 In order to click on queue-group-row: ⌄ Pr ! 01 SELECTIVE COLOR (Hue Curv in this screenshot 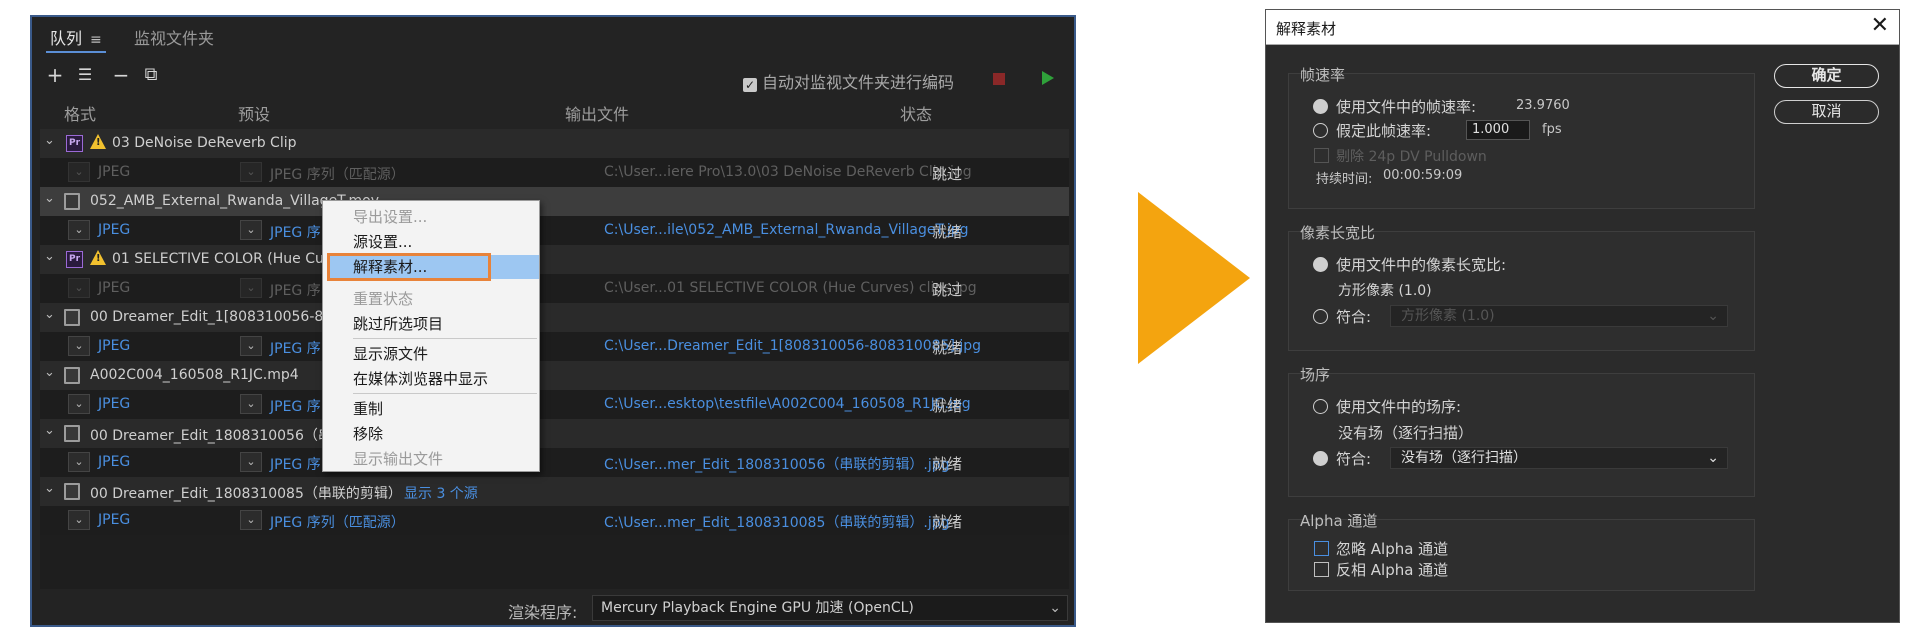, I will do `click(554, 259)`.